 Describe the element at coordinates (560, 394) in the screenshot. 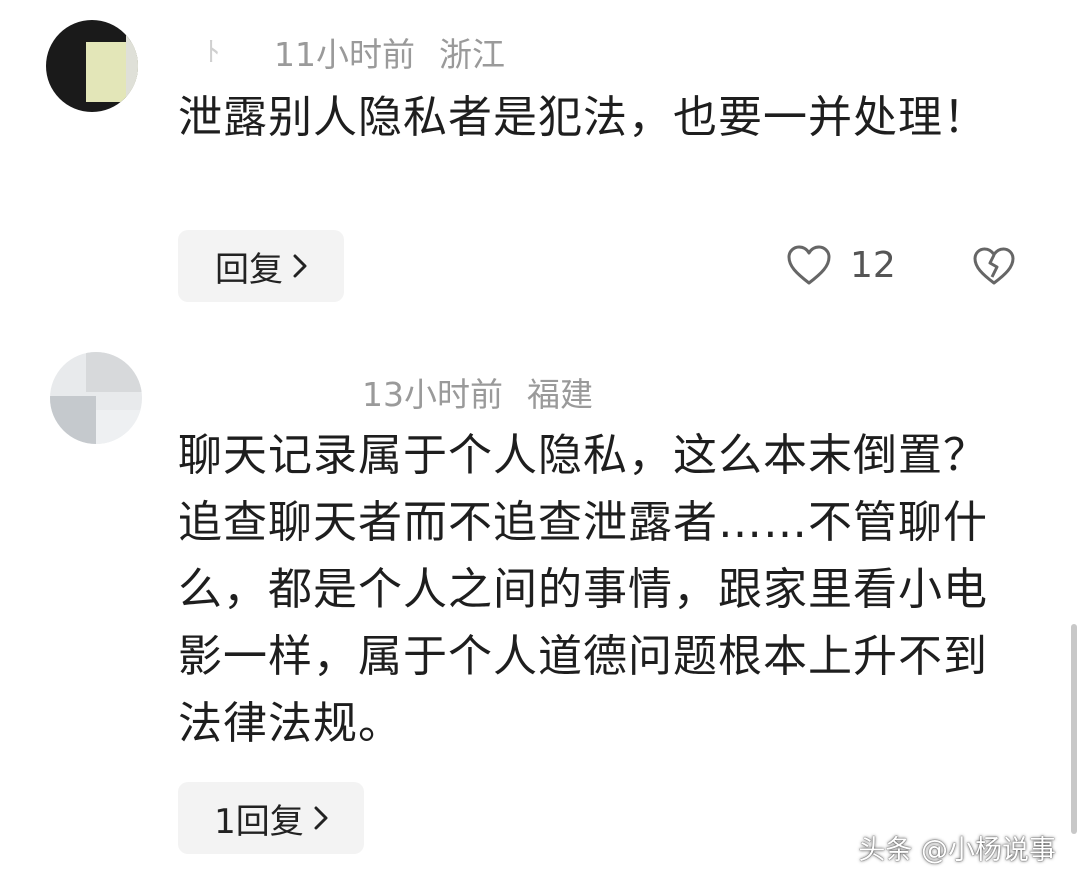

I see `comment-location: 福建` at that location.